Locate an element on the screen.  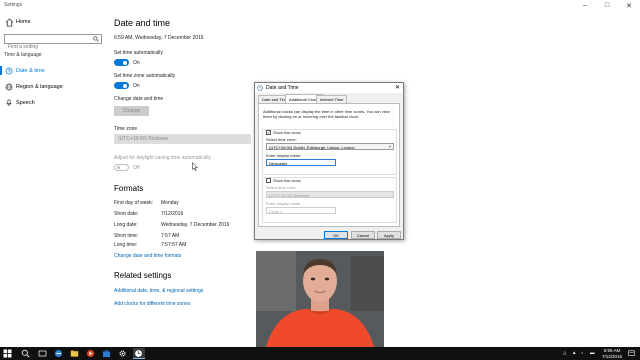
task-view-icon is located at coordinates (42, 353).